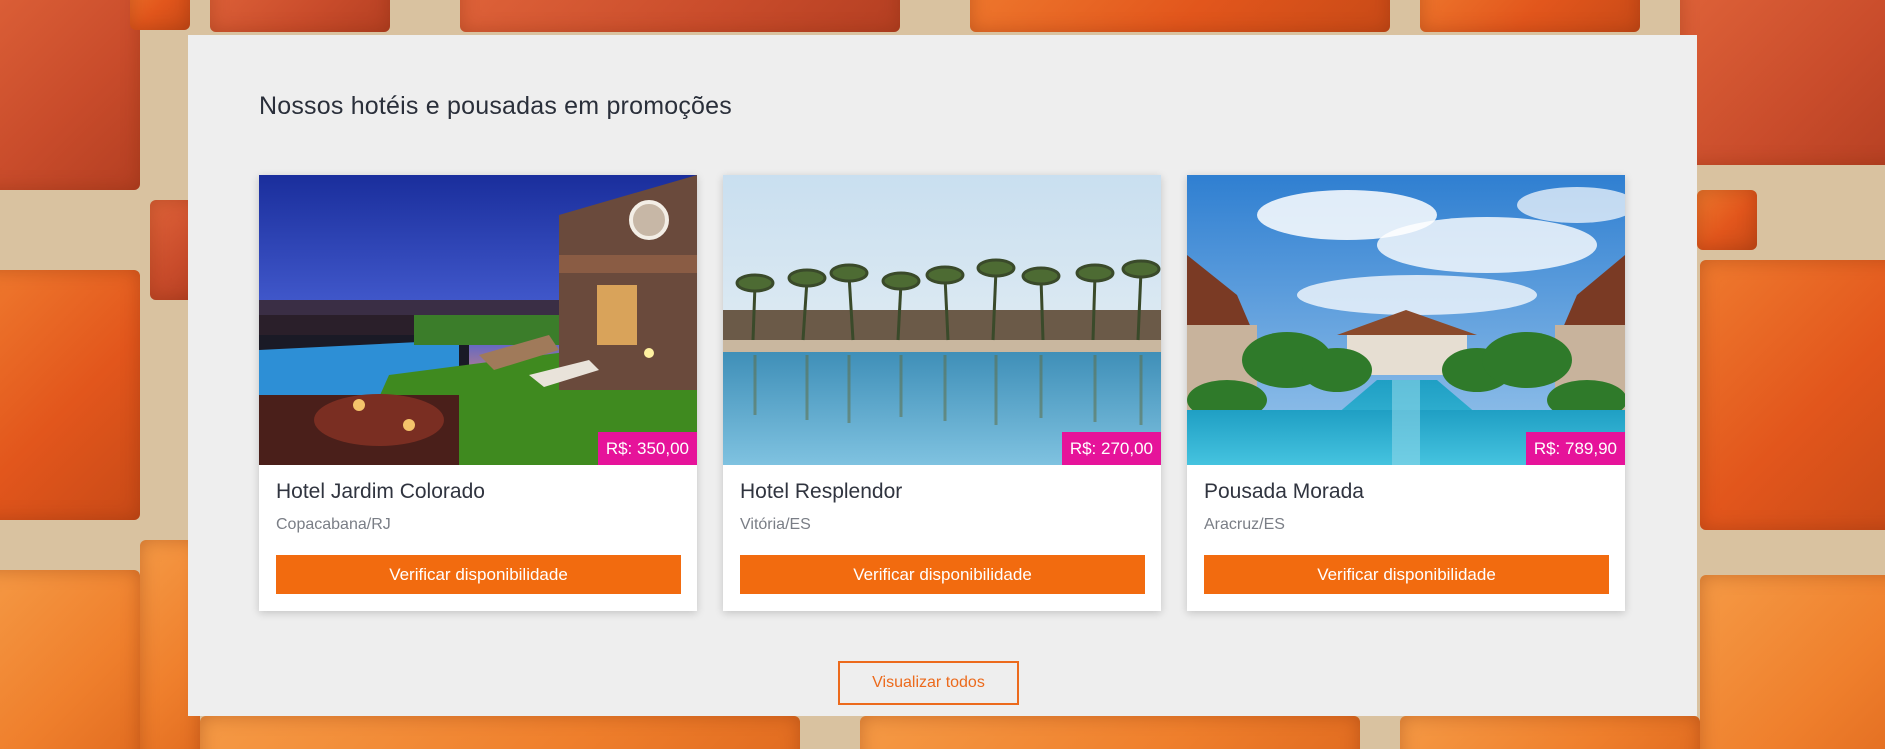  What do you see at coordinates (647, 448) in the screenshot?
I see `price-badge: R$: 350,00` at bounding box center [647, 448].